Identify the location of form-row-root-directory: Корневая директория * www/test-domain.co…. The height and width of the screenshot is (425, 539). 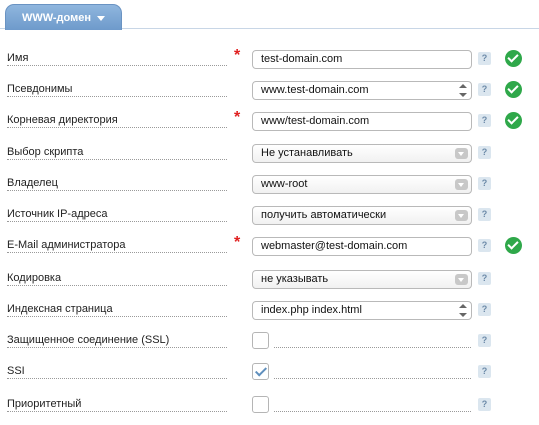
(269, 122).